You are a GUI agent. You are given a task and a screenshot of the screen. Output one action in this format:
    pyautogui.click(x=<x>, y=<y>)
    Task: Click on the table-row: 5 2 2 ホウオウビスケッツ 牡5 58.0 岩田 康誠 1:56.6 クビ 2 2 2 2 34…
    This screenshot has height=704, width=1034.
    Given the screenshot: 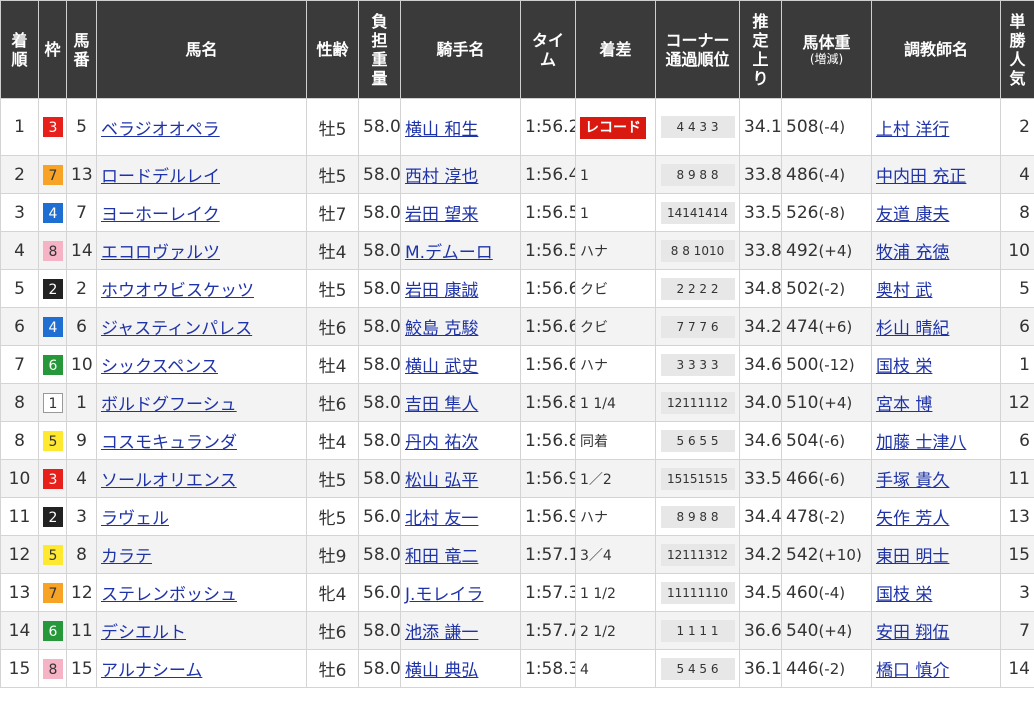 What is the action you would take?
    pyautogui.click(x=517, y=288)
    